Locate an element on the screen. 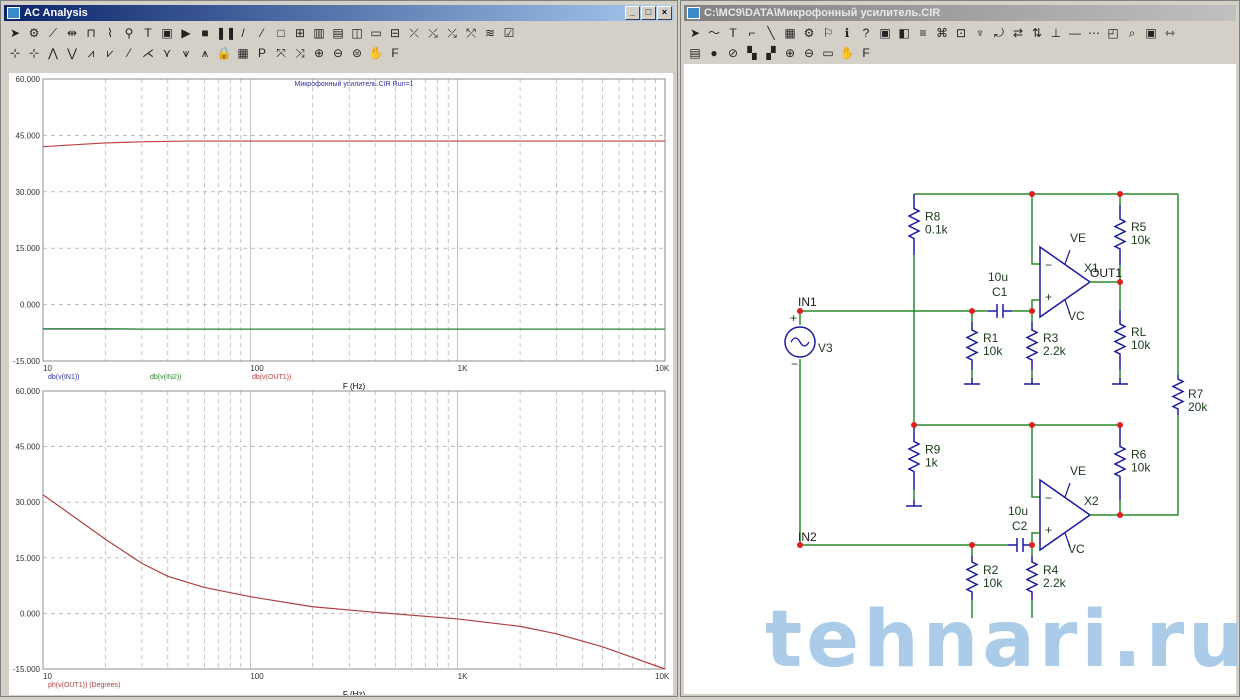 The height and width of the screenshot is (700, 1240). ortho-wire-button: ⌐ is located at coordinates (752, 33).